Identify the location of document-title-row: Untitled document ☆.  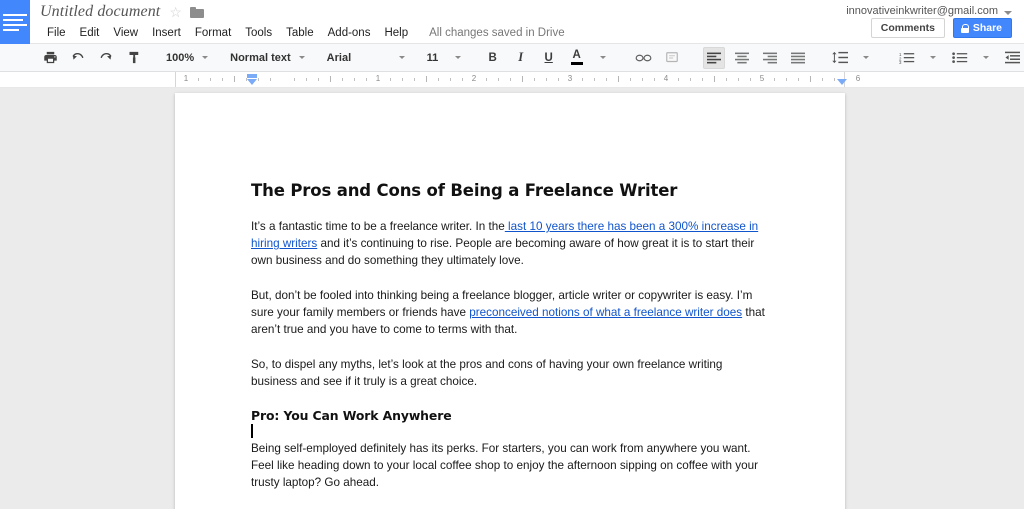
(122, 12).